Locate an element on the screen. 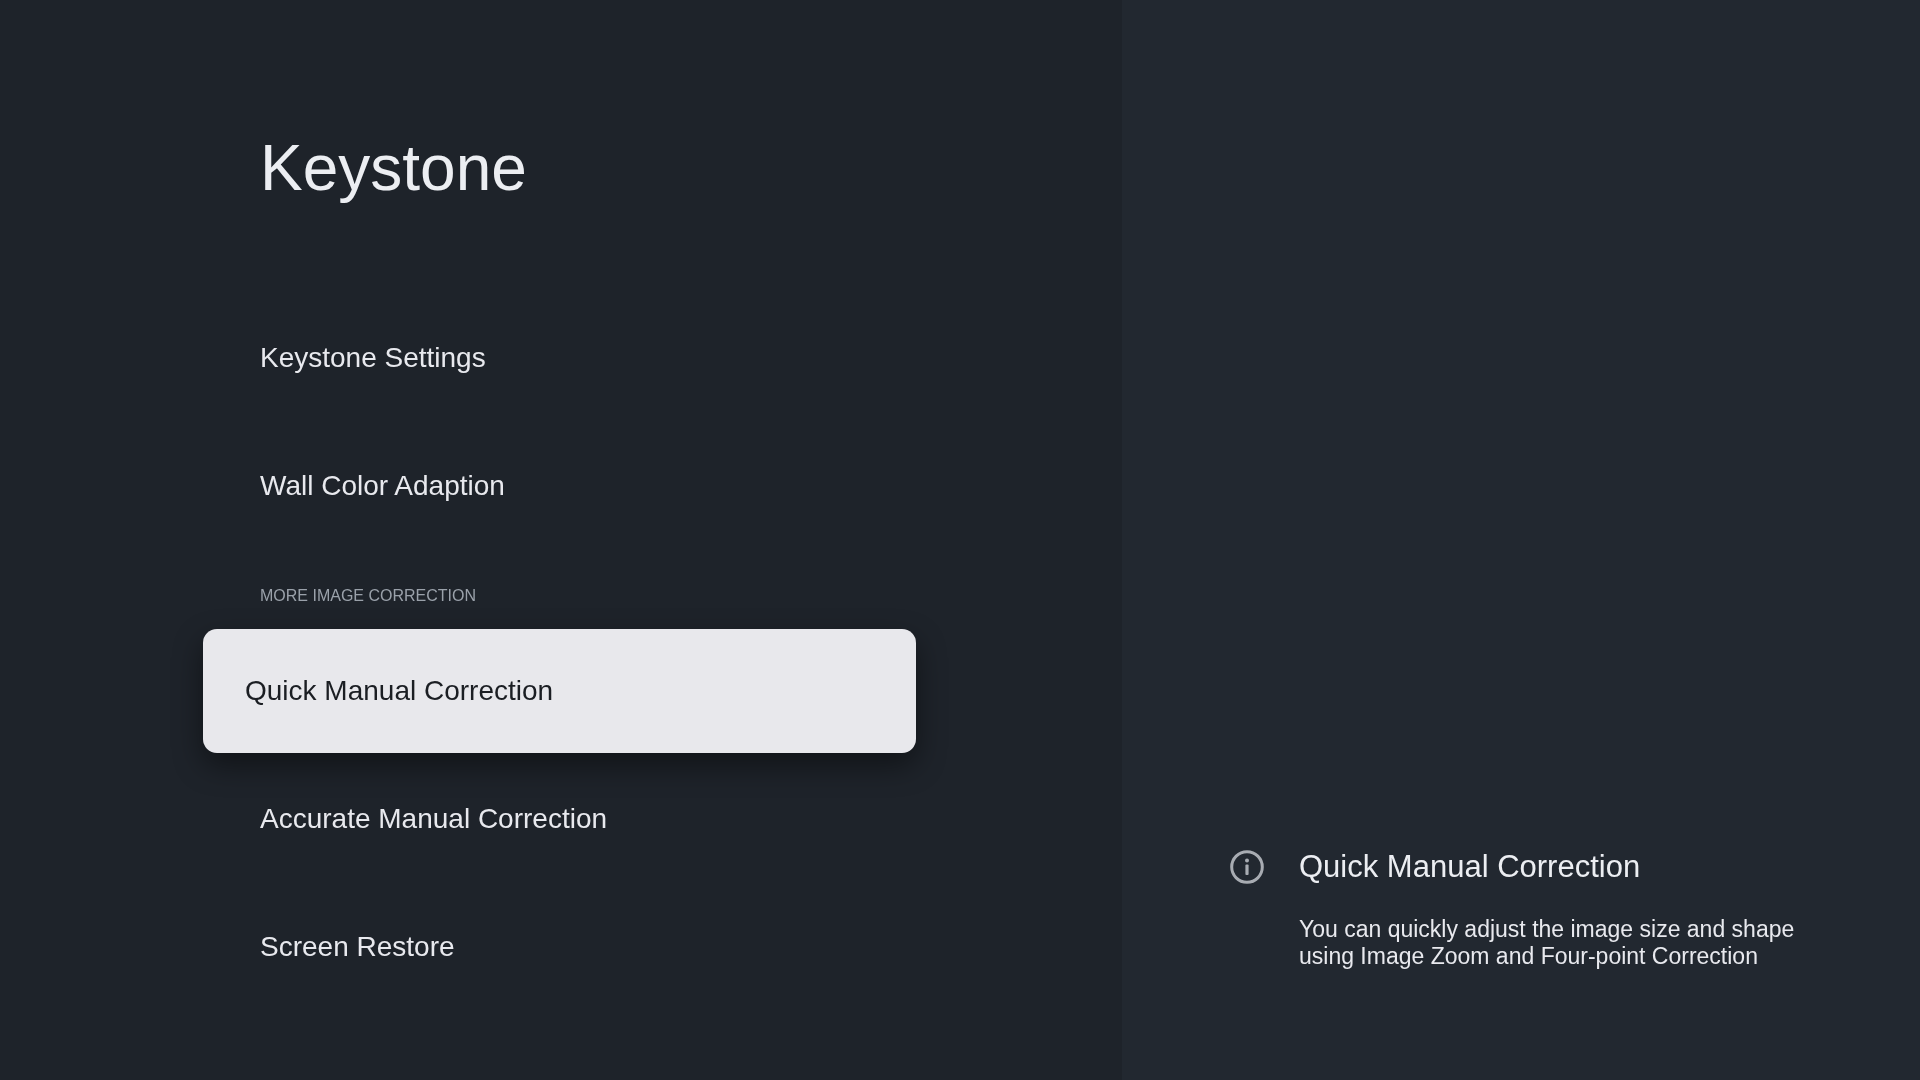 This screenshot has height=1080, width=1920. menu-item: Wall Color Adaption is located at coordinates (559, 486).